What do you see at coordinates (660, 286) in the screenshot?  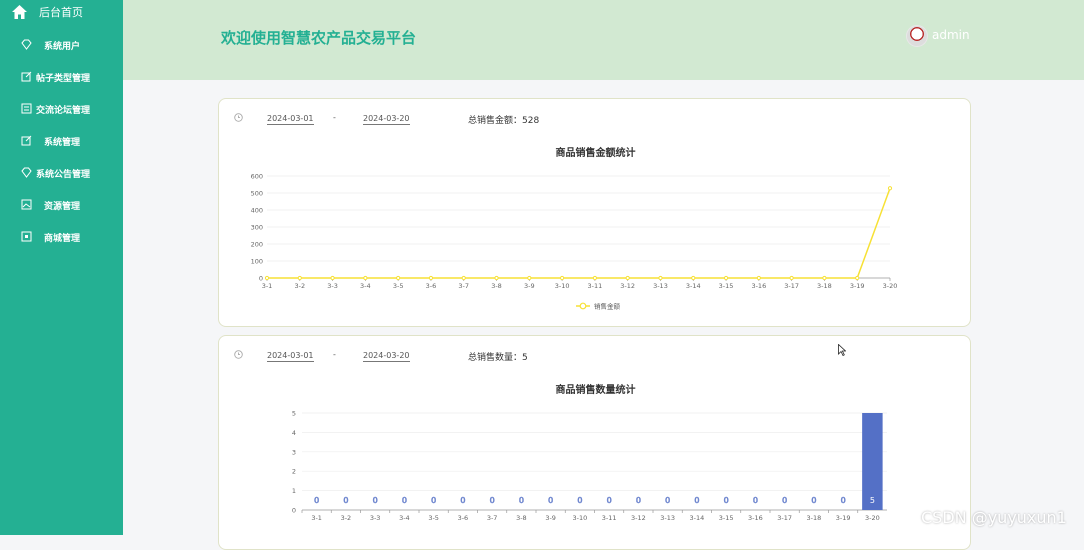 I see `x-tick-label: 3-13` at bounding box center [660, 286].